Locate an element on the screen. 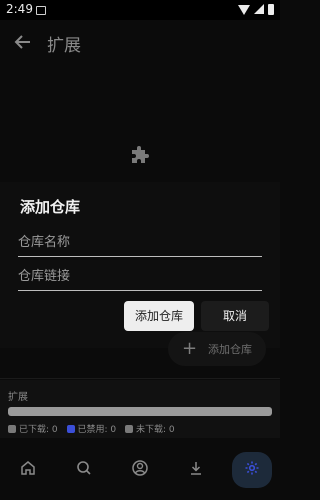  repo-link-field is located at coordinates (140, 277).